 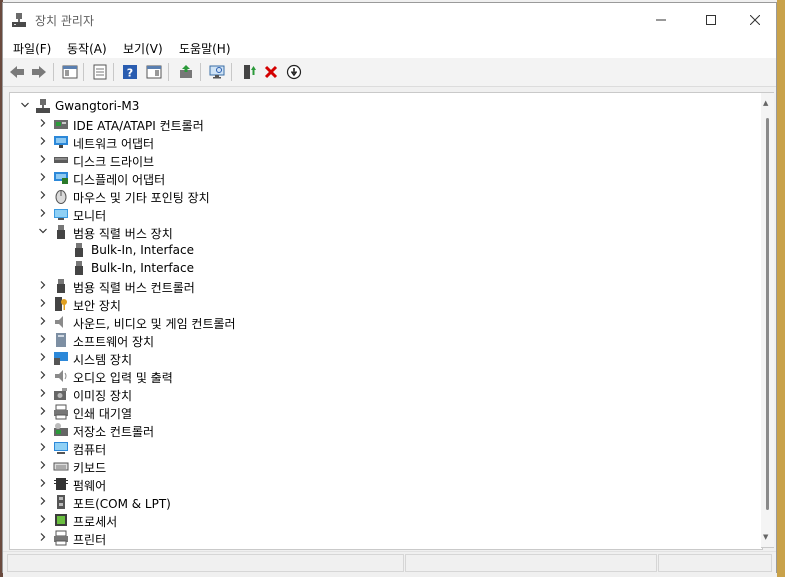 I want to click on tree-node-label: 이미징 장치, so click(x=103, y=396).